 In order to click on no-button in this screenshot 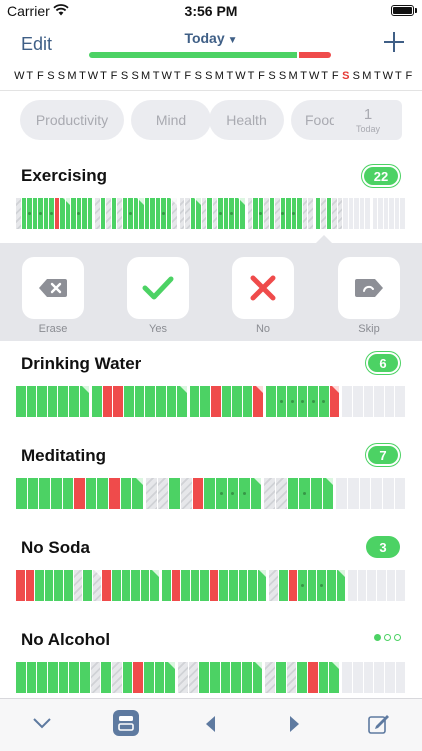, I will do `click(263, 288)`.